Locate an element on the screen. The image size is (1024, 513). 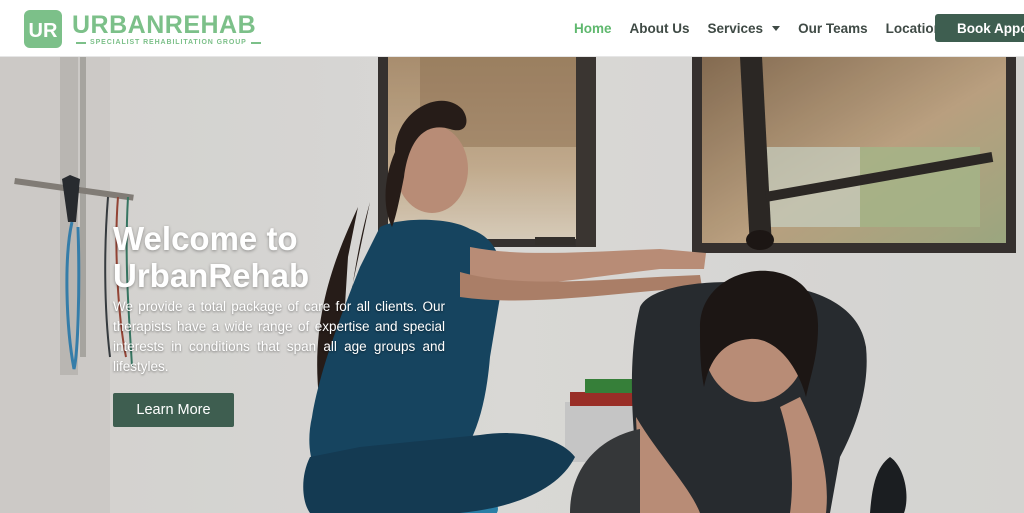
nav-services: Services is located at coordinates (744, 28).